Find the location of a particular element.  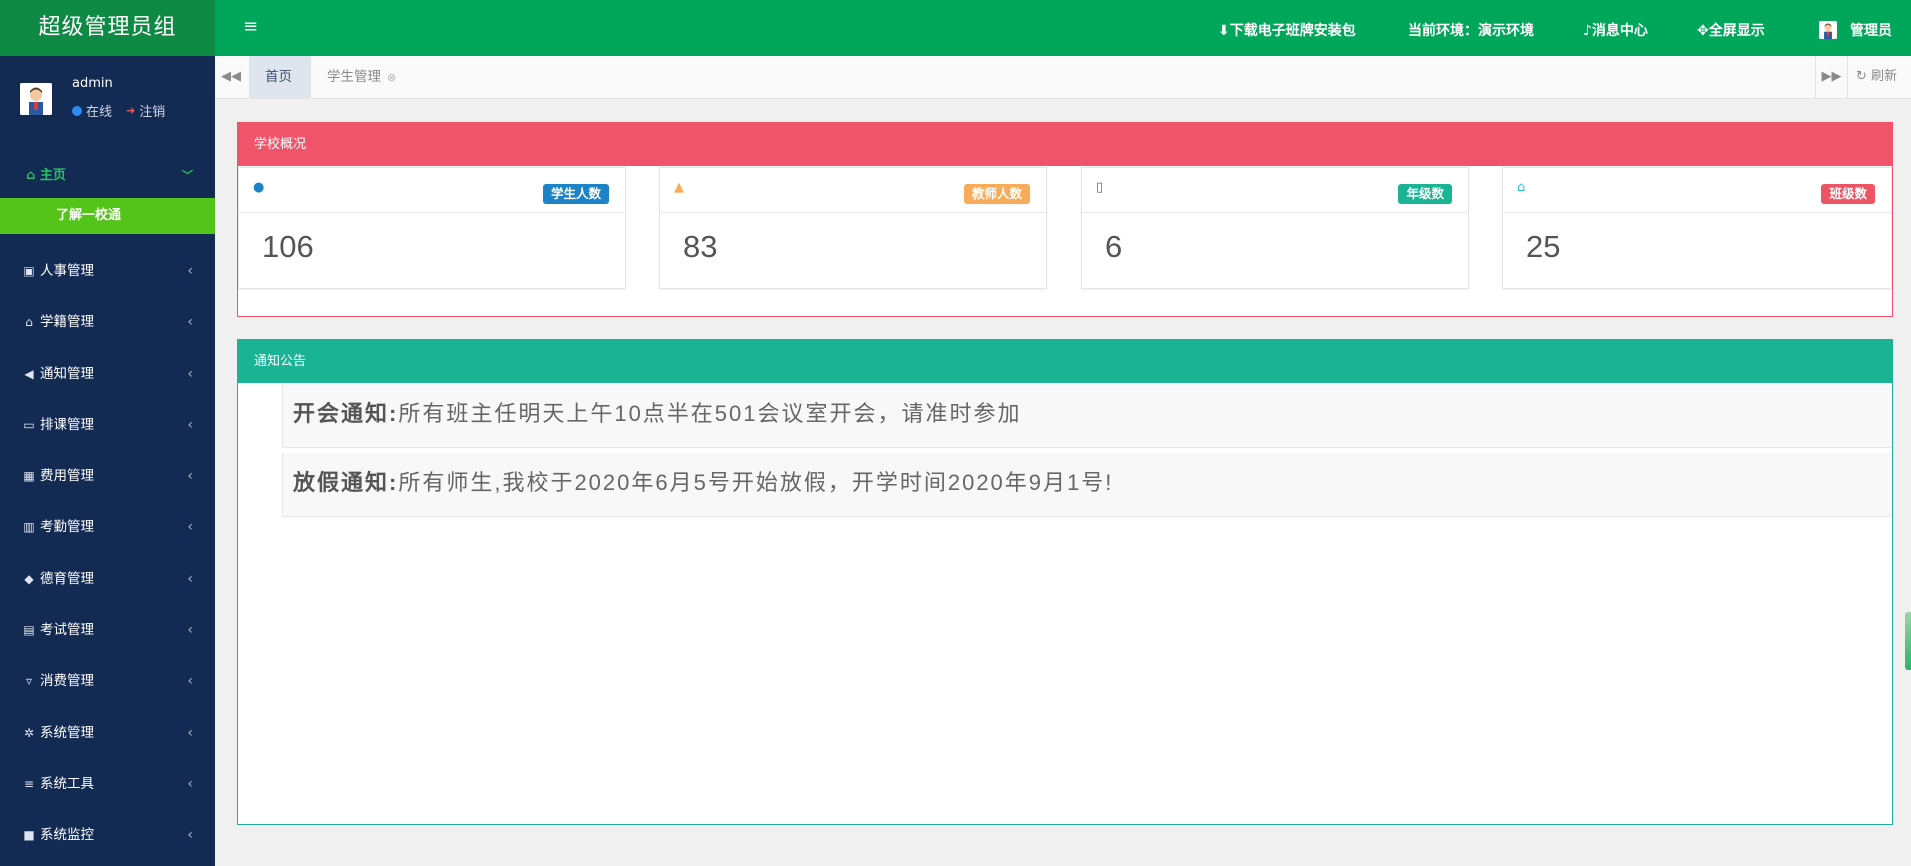

brand-title: 超级管理员组 is located at coordinates (107, 28).